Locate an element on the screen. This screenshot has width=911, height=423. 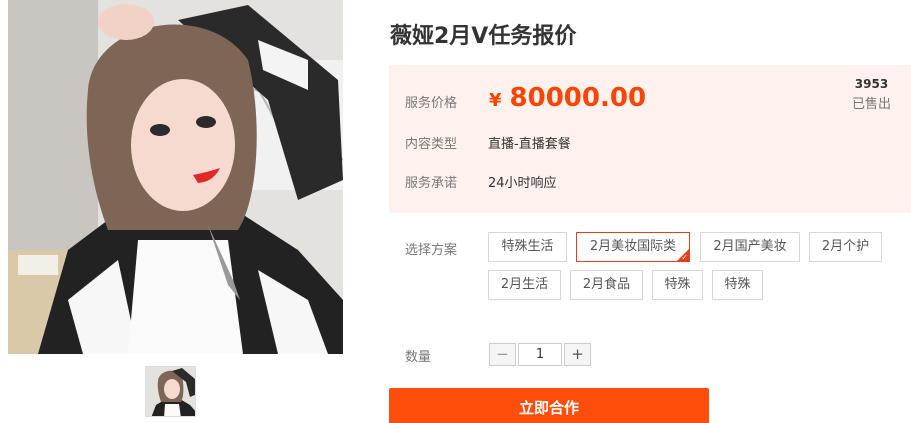
plan-option: 2月国产美妆 is located at coordinates (750, 247).